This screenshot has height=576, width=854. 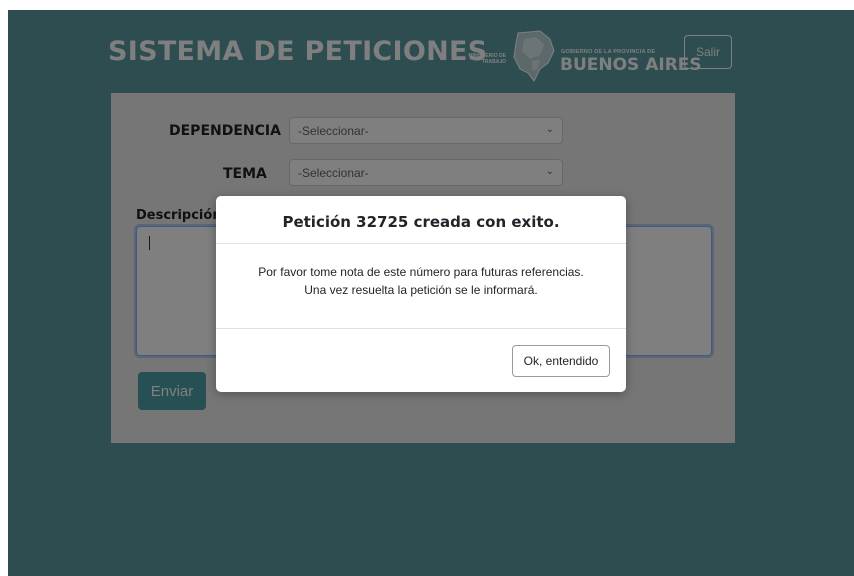 I want to click on modal-header-divider, so click(x=421, y=243).